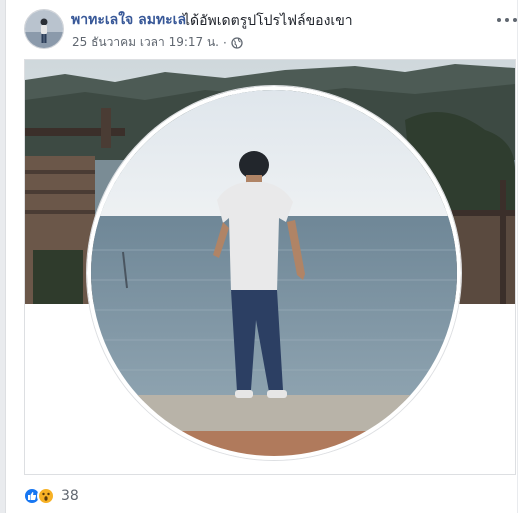 Image resolution: width=518 pixels, height=513 pixels. What do you see at coordinates (237, 42) in the screenshot?
I see `globe-icon` at bounding box center [237, 42].